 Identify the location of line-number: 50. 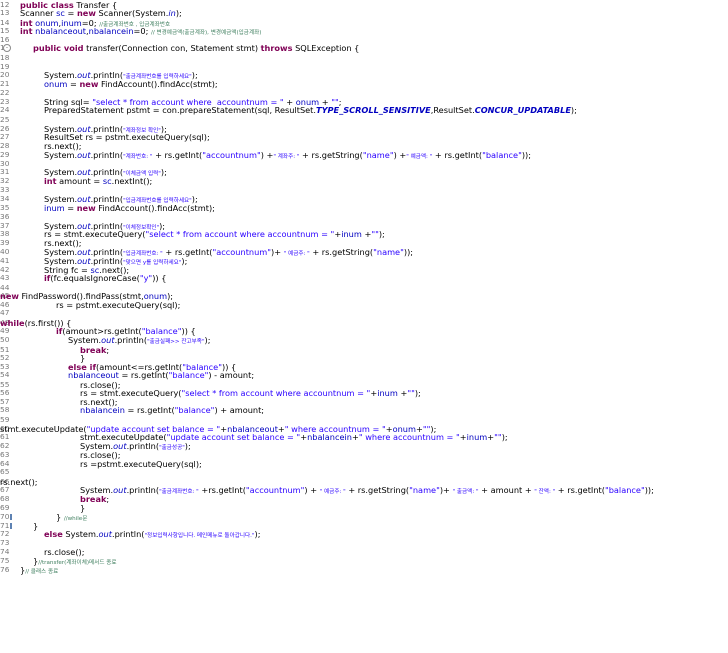
(5, 339).